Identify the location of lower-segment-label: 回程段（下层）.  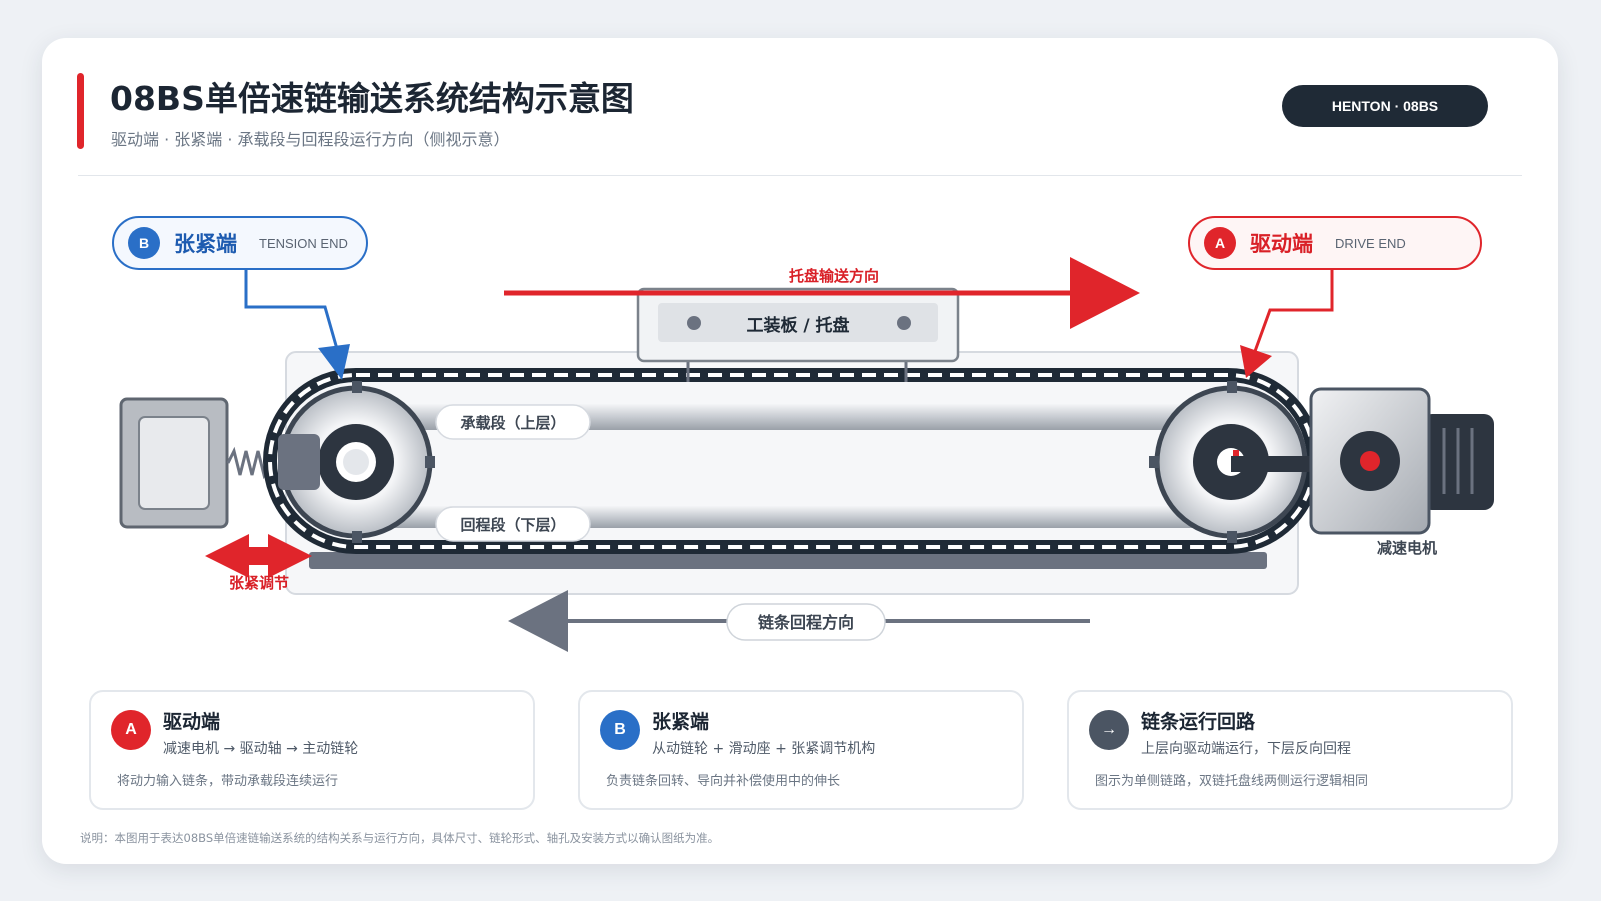
(512, 525).